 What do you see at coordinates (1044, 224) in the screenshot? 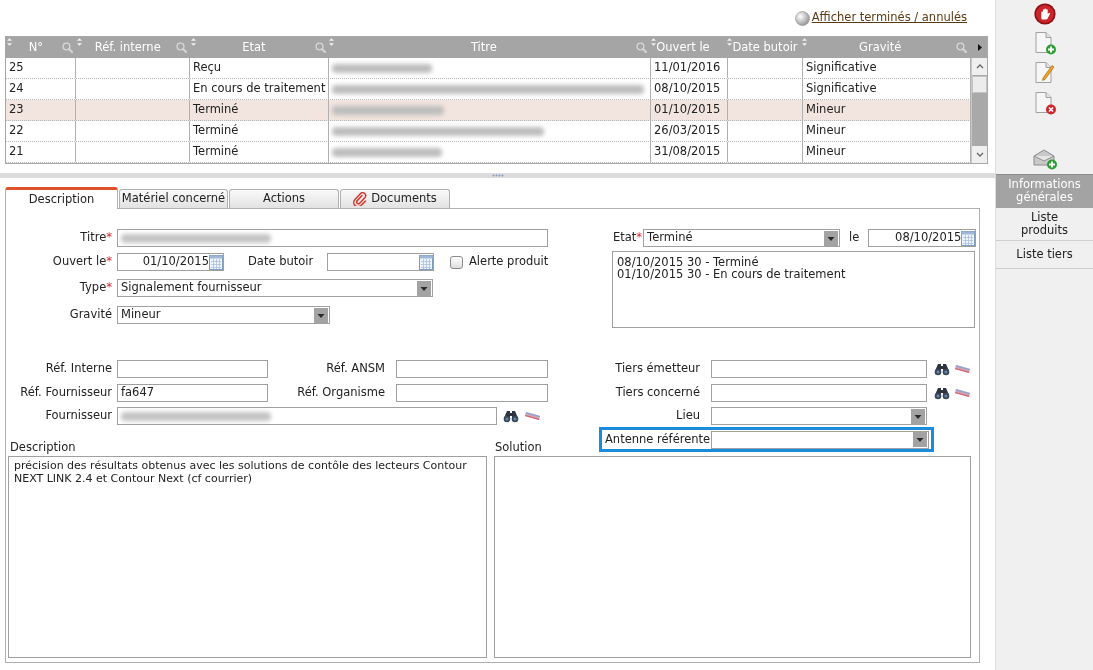
I see `sidebar-item: Liste produits` at bounding box center [1044, 224].